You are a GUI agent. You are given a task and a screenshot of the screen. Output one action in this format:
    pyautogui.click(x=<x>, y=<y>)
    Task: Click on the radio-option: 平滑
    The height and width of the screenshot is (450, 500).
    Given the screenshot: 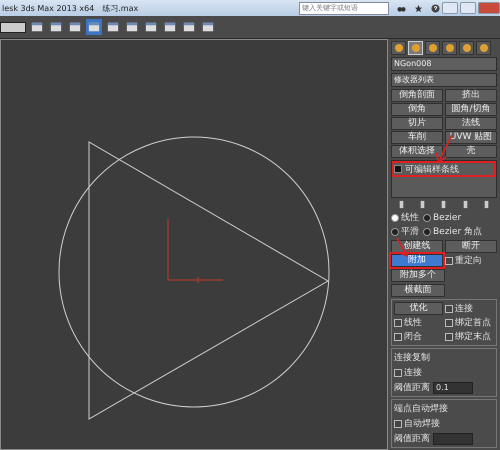 What is the action you would take?
    pyautogui.click(x=405, y=231)
    